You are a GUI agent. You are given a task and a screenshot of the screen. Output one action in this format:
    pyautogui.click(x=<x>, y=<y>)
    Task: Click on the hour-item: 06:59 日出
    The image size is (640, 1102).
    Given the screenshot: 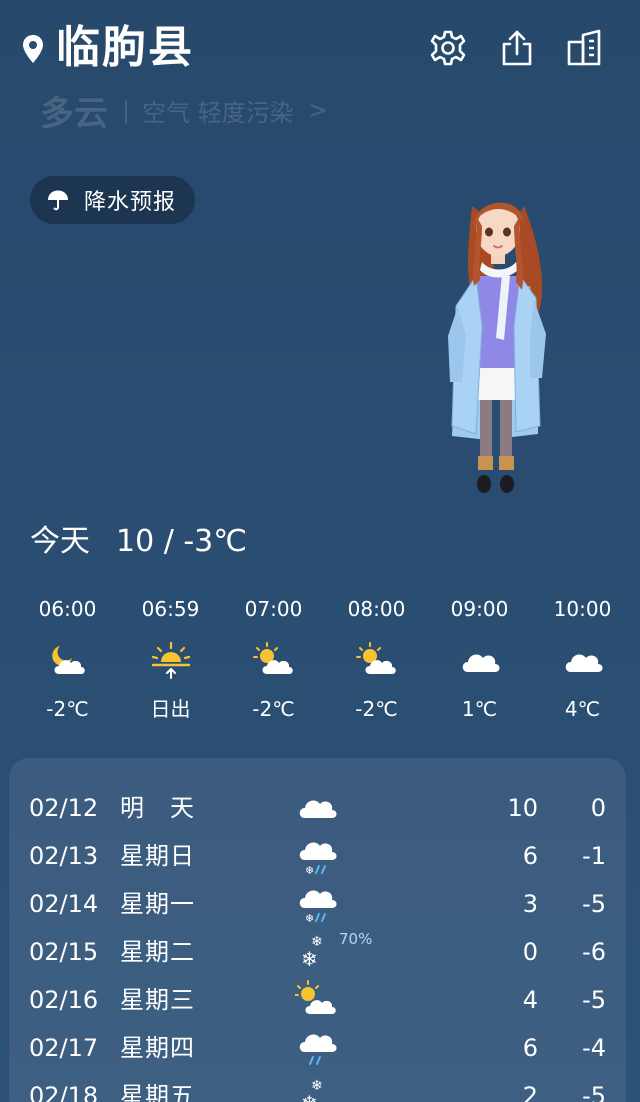 What is the action you would take?
    pyautogui.click(x=170, y=659)
    